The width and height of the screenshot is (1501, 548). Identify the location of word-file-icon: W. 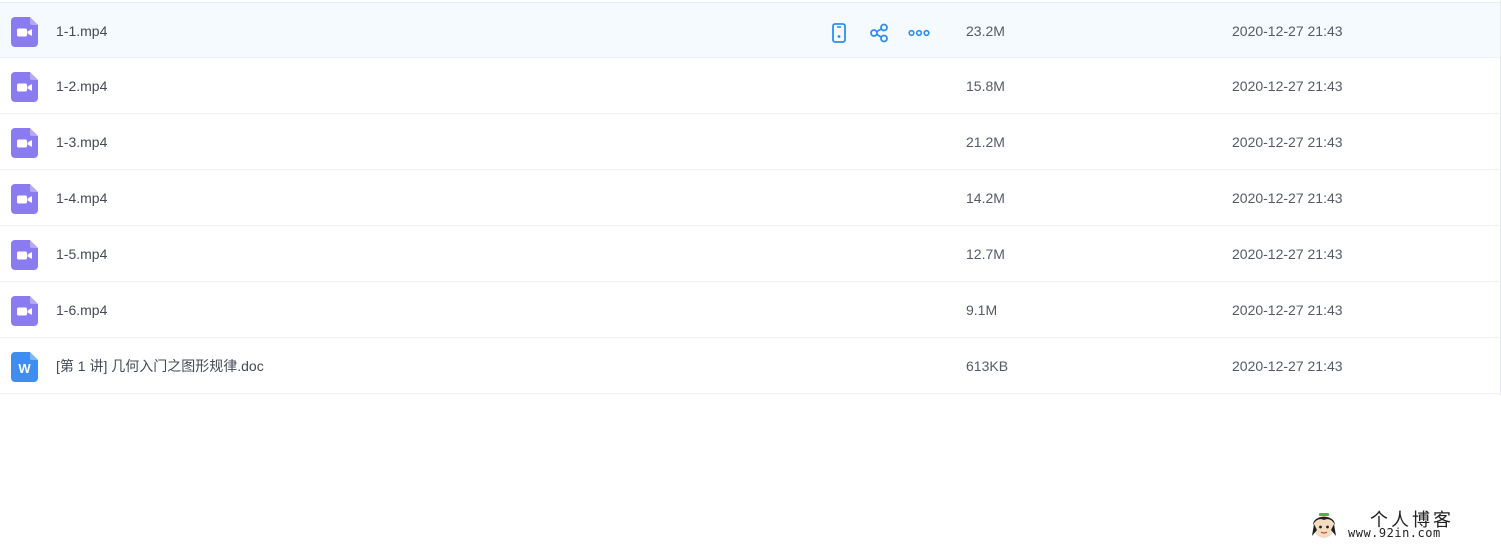
(24, 367).